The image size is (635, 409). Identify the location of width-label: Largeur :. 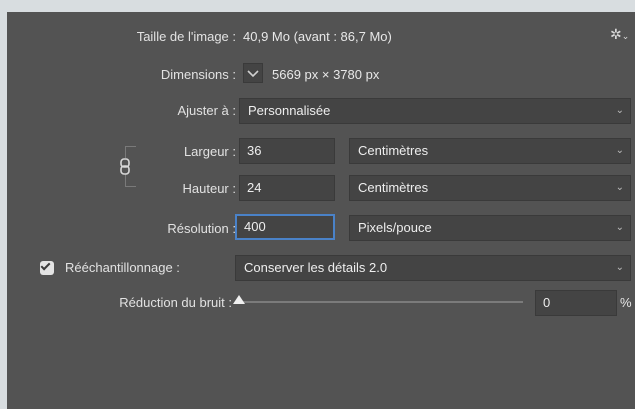
(209, 151).